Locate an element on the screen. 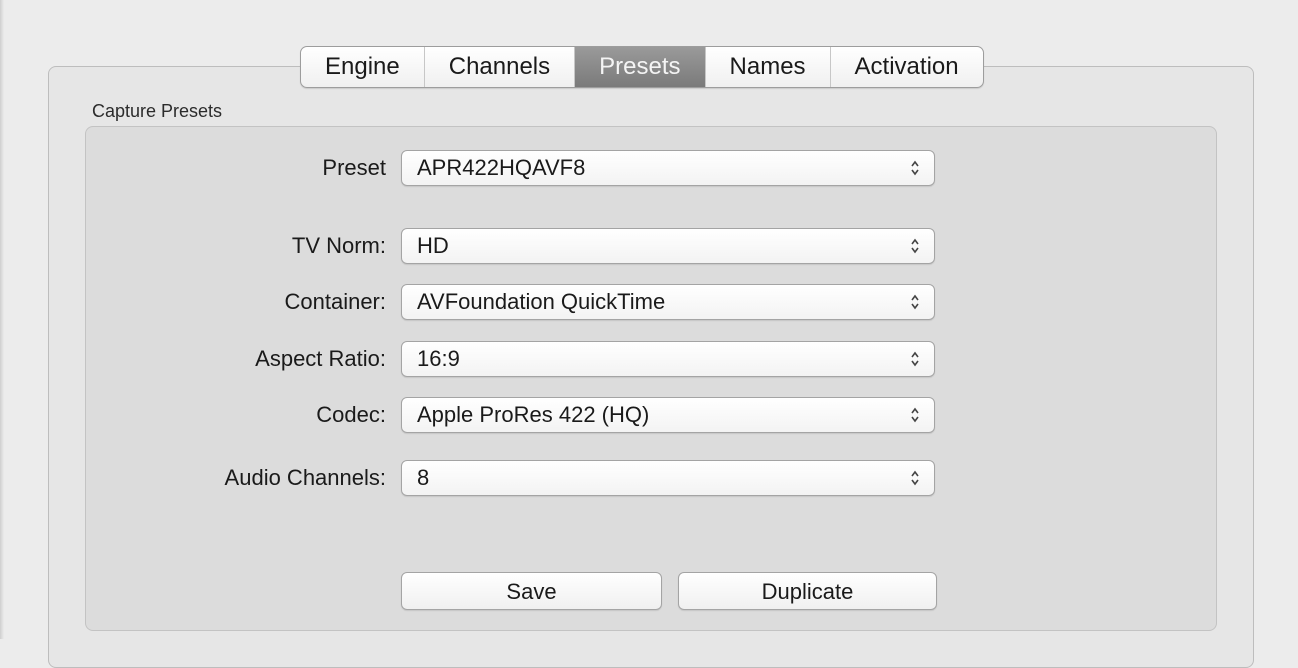 The height and width of the screenshot is (668, 1298). audio-channels-label: Audio Channels: is located at coordinates (305, 477).